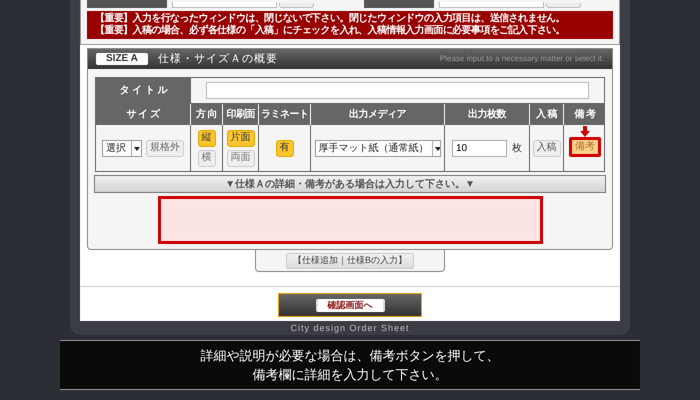 The width and height of the screenshot is (700, 400). I want to click on caption-text: 備考欄に詳細を入力して下さい。, so click(350, 375).